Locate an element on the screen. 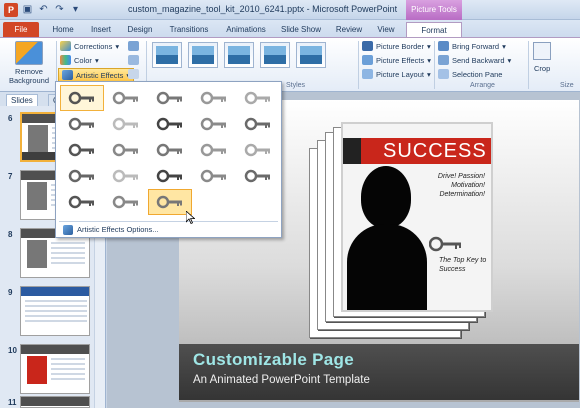  slide-number: 9 is located at coordinates (10, 292).